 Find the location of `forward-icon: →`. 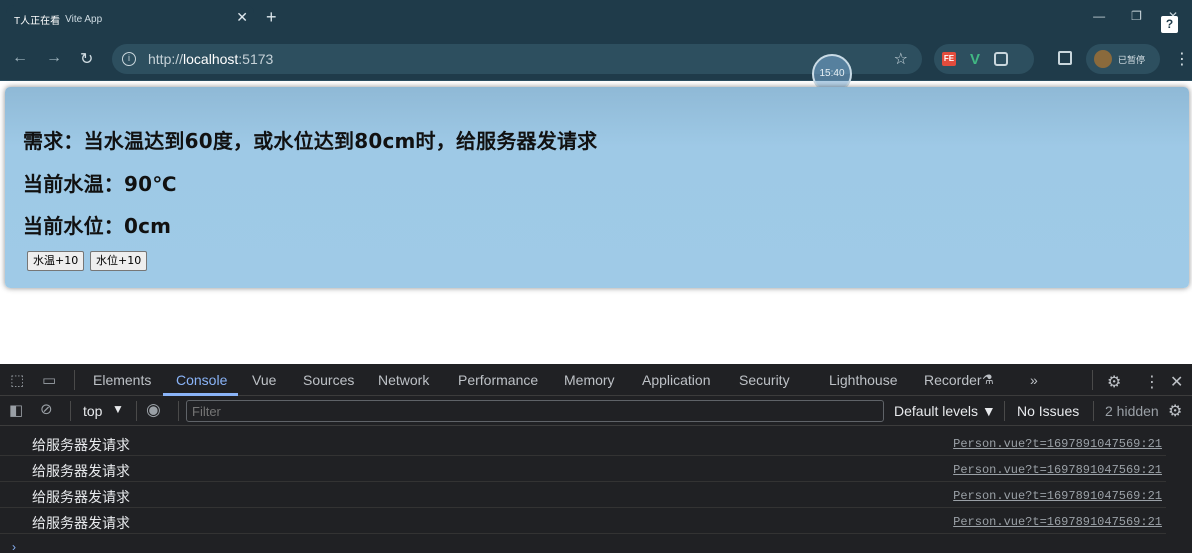

forward-icon: → is located at coordinates (54, 58).